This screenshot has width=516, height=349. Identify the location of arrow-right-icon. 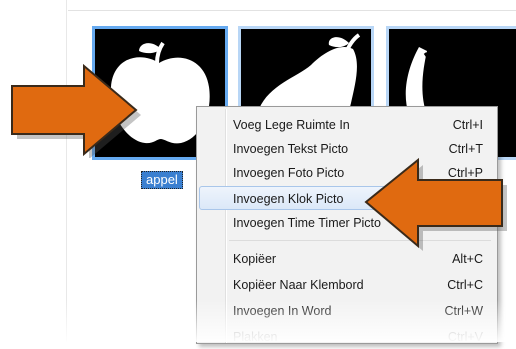
(76, 110).